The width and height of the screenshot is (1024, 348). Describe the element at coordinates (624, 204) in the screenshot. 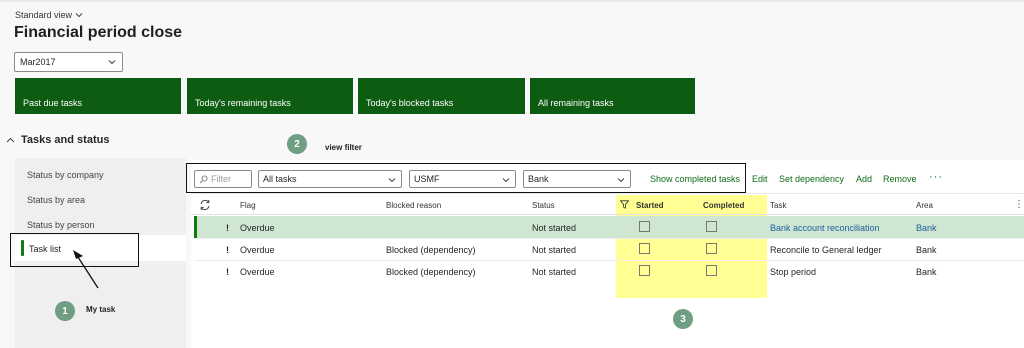

I see `funnel-icon` at that location.